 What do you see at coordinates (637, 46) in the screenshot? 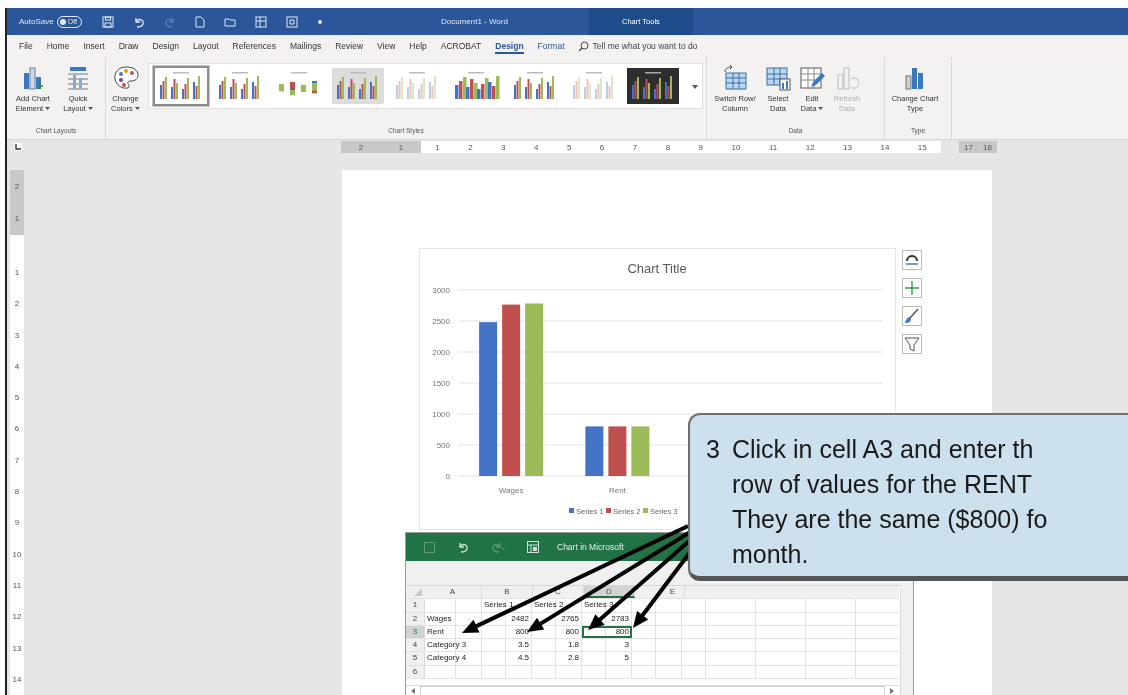
I see `search-field: Tell me what you want to do` at bounding box center [637, 46].